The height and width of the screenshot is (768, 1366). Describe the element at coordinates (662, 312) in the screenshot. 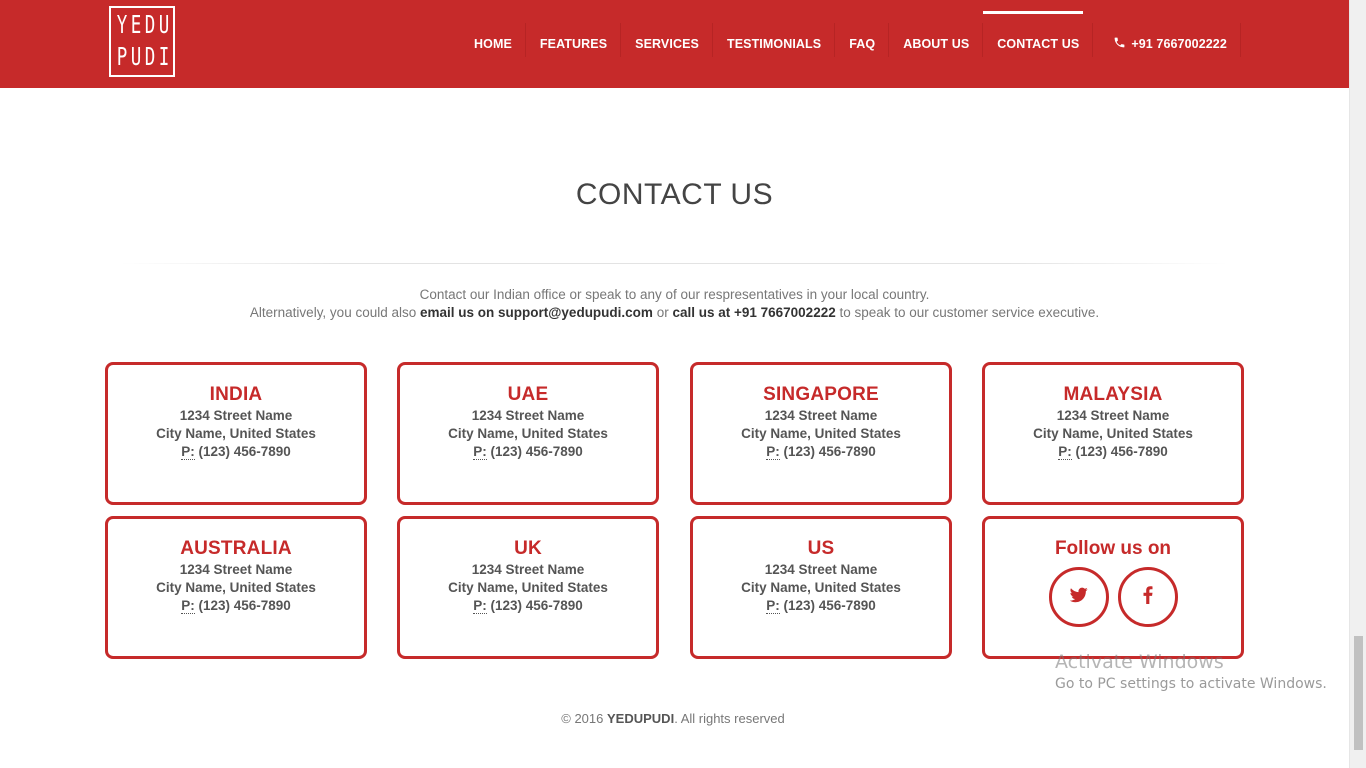

I see `intro-mid: or` at that location.